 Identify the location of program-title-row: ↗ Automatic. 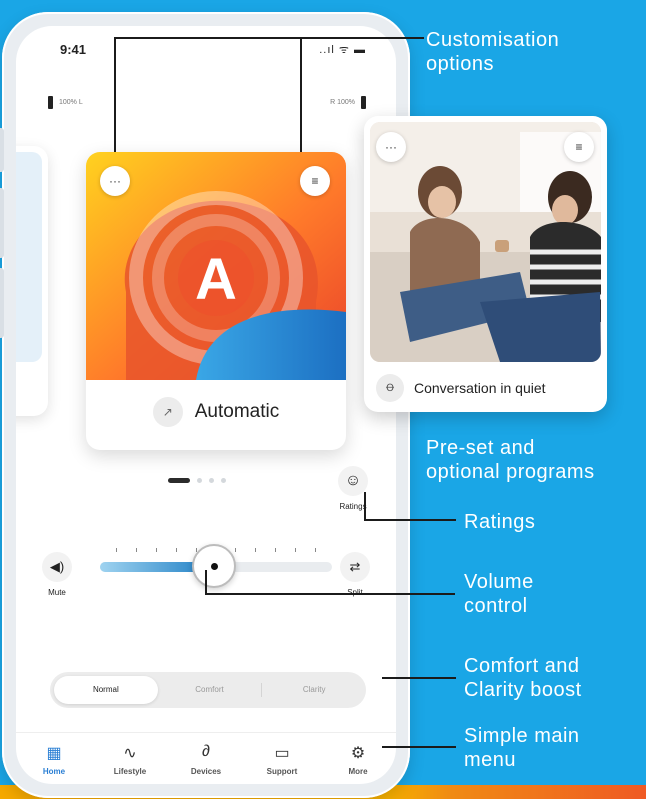
(216, 412).